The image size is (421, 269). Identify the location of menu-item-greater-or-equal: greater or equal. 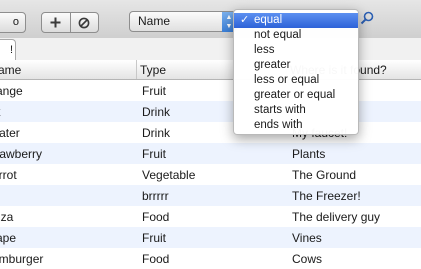
(296, 95).